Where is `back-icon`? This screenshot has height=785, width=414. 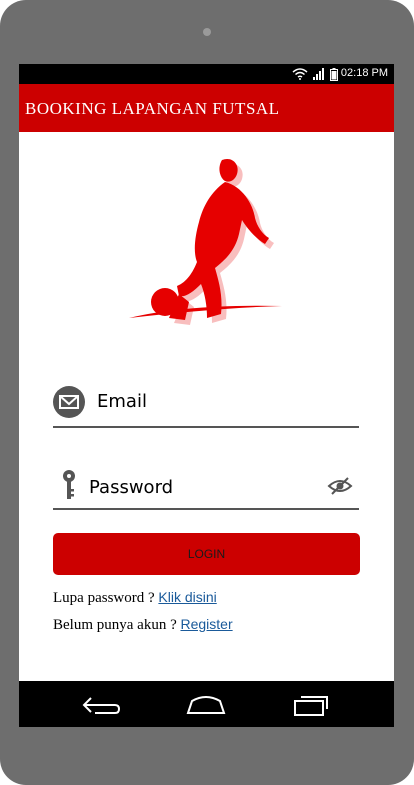 back-icon is located at coordinates (101, 705).